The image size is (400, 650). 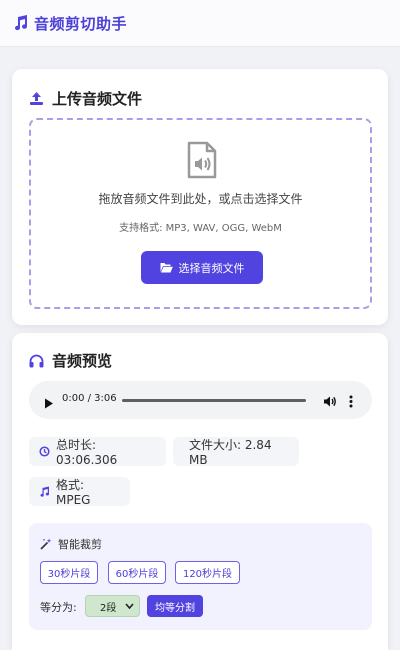 What do you see at coordinates (129, 607) in the screenshot?
I see `chevron-down-icon` at bounding box center [129, 607].